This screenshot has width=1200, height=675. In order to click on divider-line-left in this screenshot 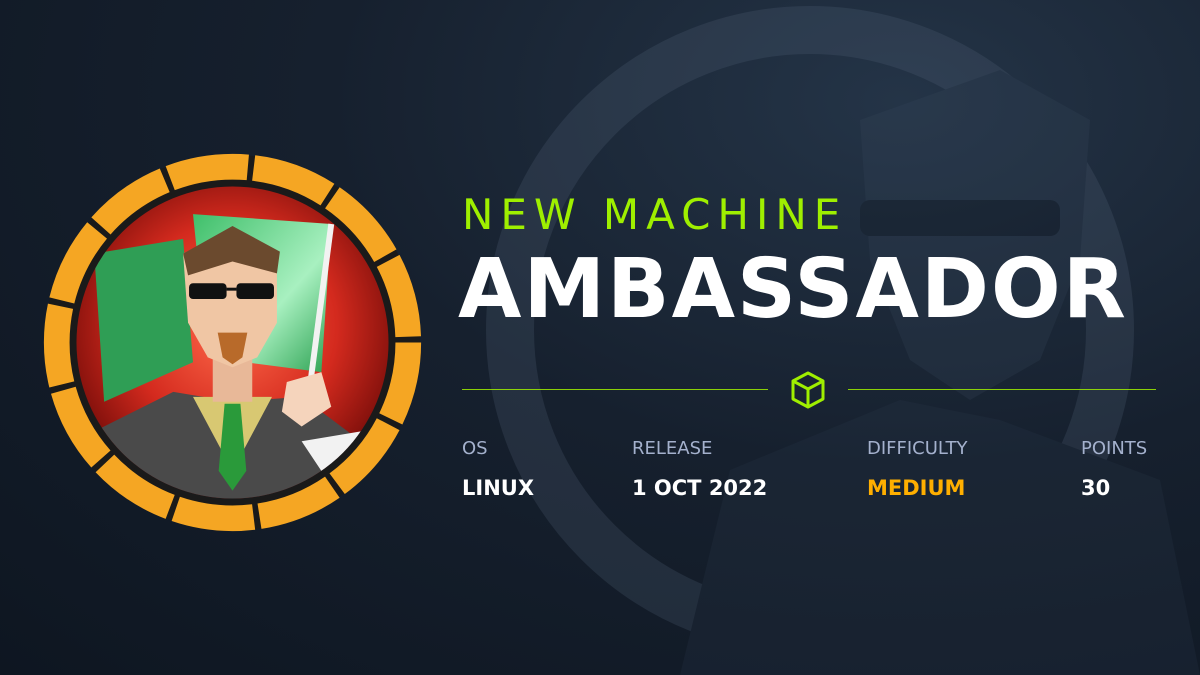, I will do `click(615, 389)`.